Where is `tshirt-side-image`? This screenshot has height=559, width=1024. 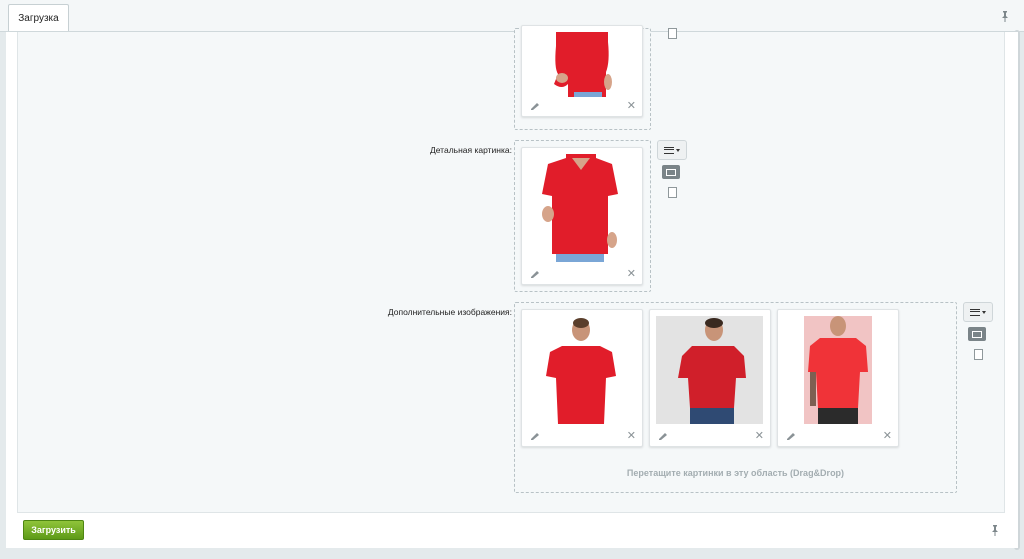
tshirt-side-image is located at coordinates (709, 370).